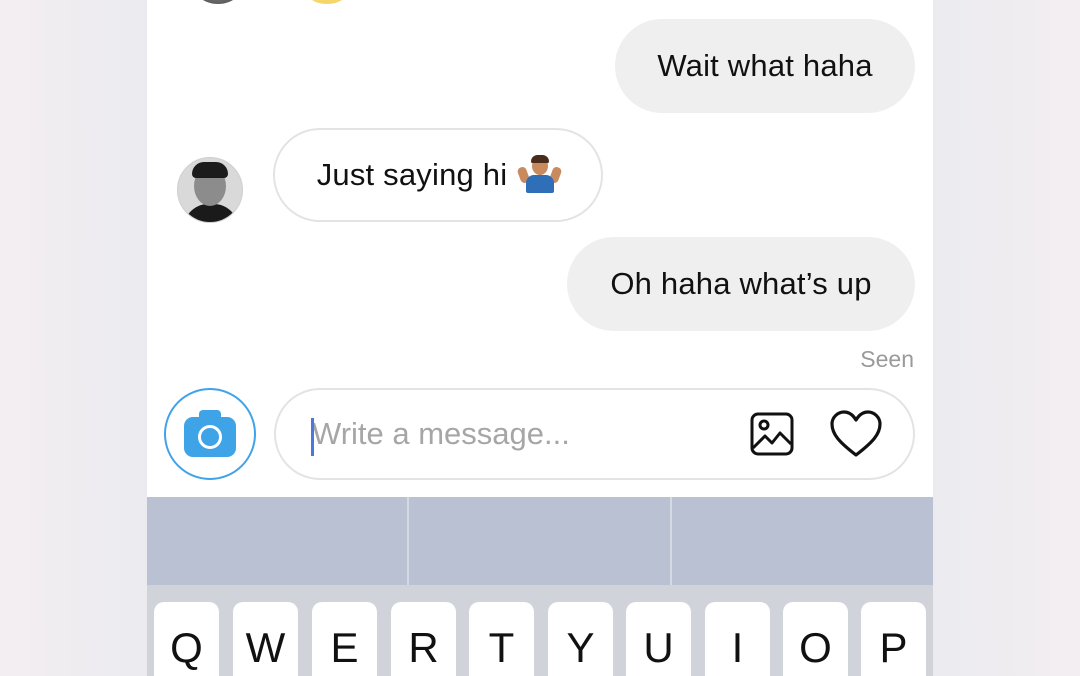  I want to click on key-r: R, so click(423, 639).